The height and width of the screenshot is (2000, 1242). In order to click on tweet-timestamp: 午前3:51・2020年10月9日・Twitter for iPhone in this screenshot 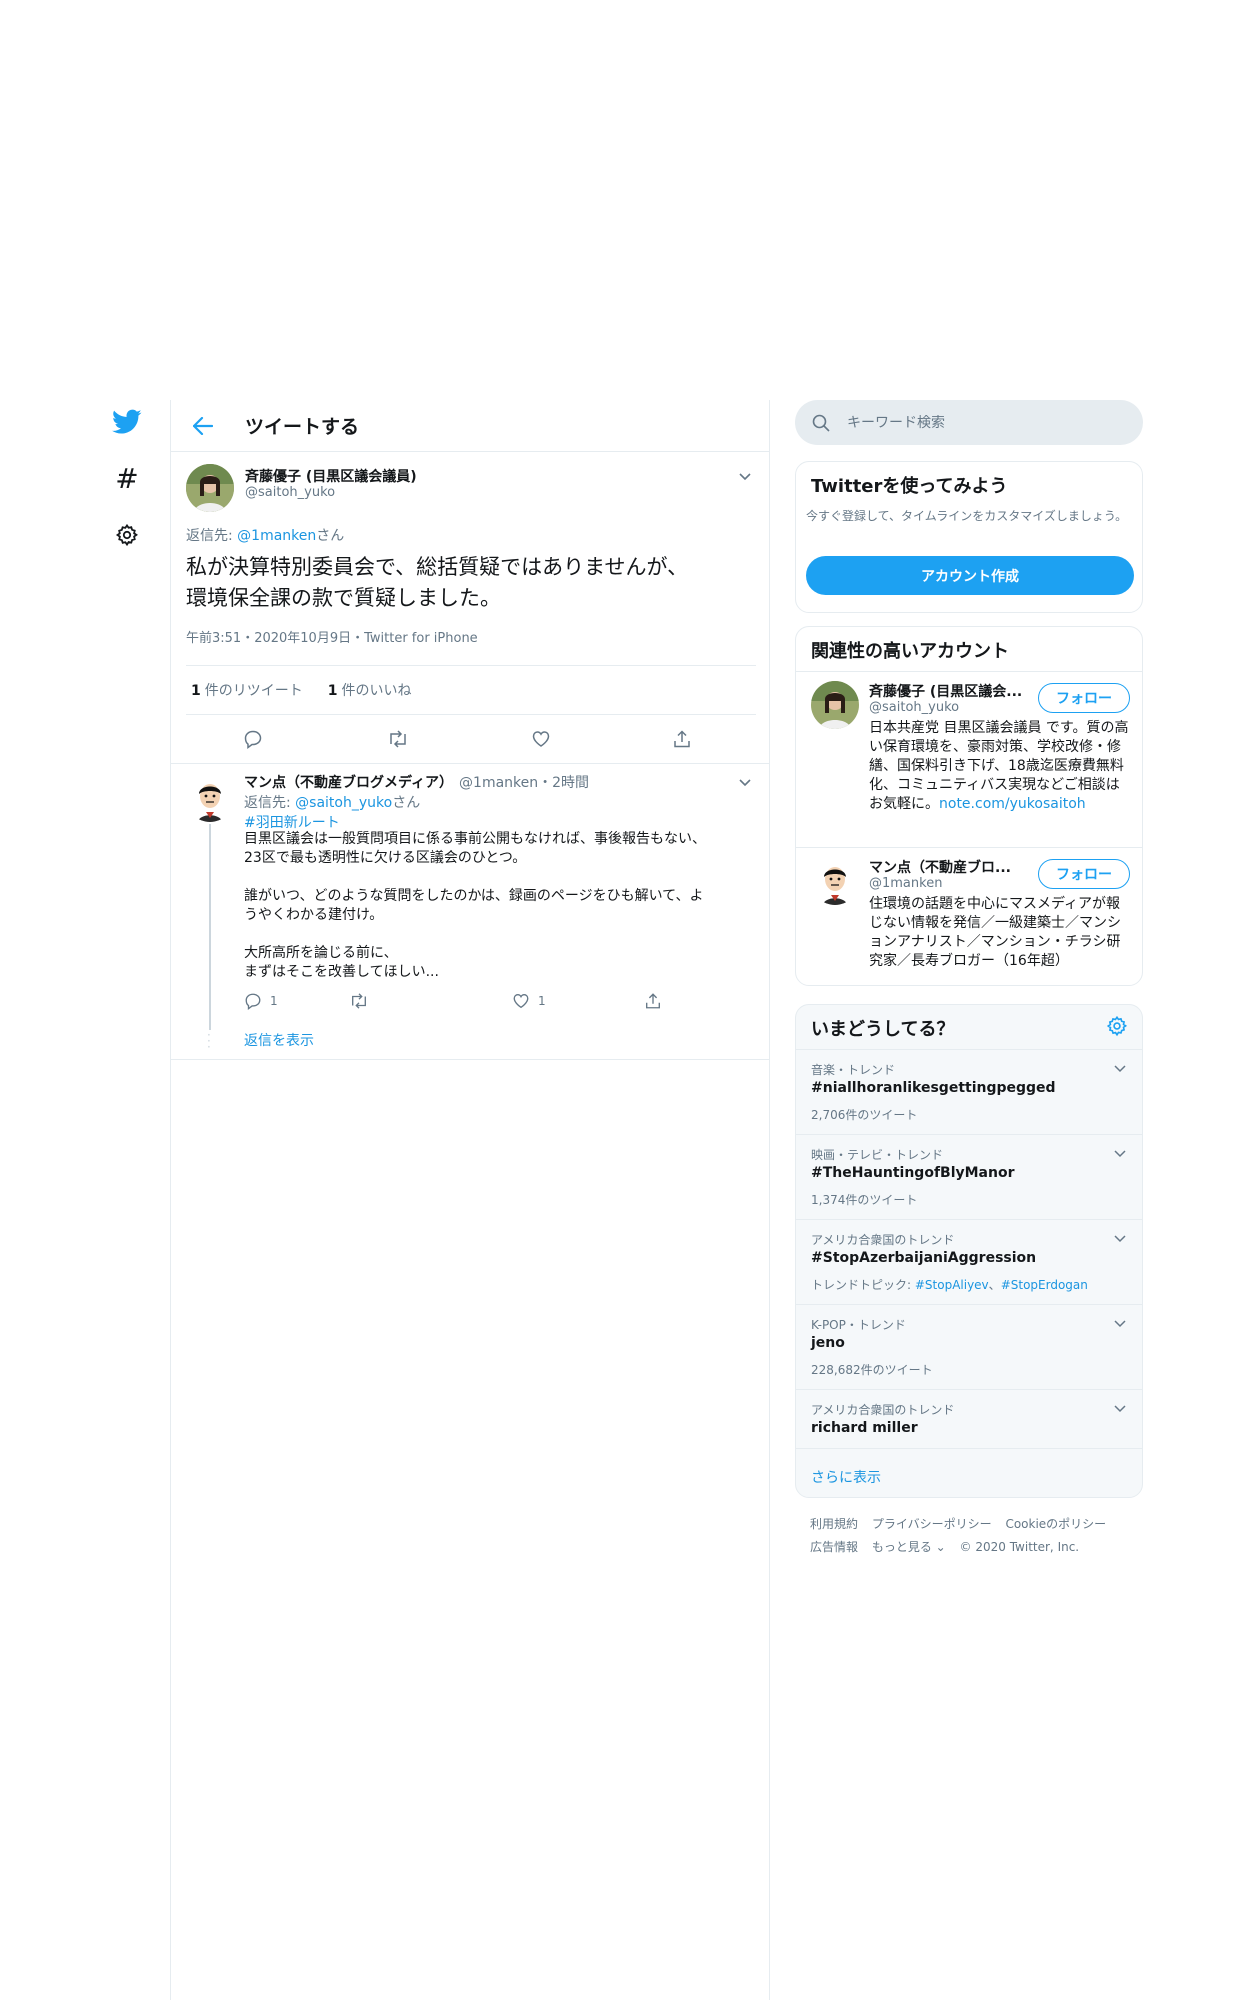, I will do `click(332, 636)`.